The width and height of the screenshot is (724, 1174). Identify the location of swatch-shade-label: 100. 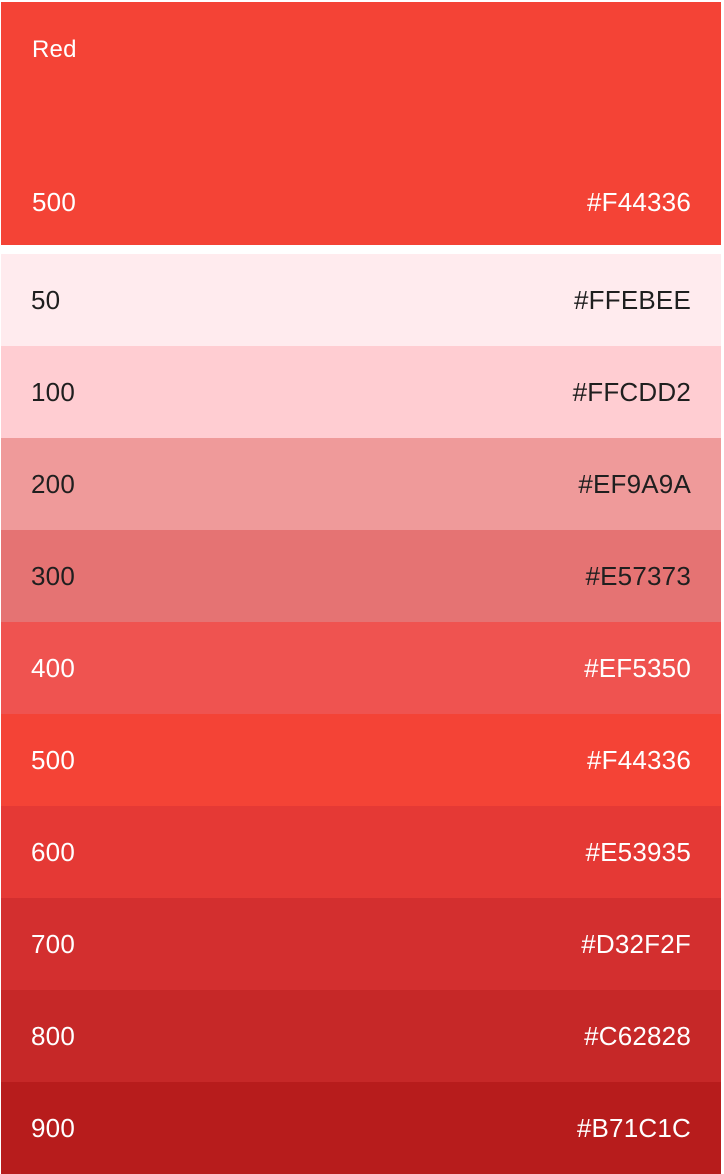
(53, 392).